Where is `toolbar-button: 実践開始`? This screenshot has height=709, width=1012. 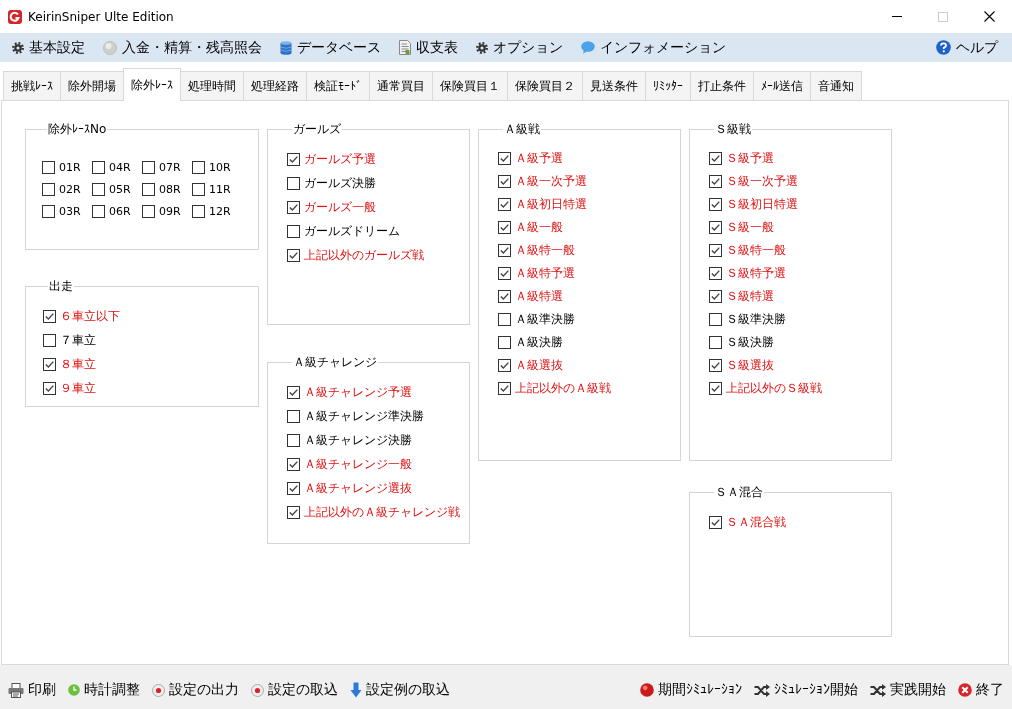
toolbar-button: 実践開始 is located at coordinates (908, 690).